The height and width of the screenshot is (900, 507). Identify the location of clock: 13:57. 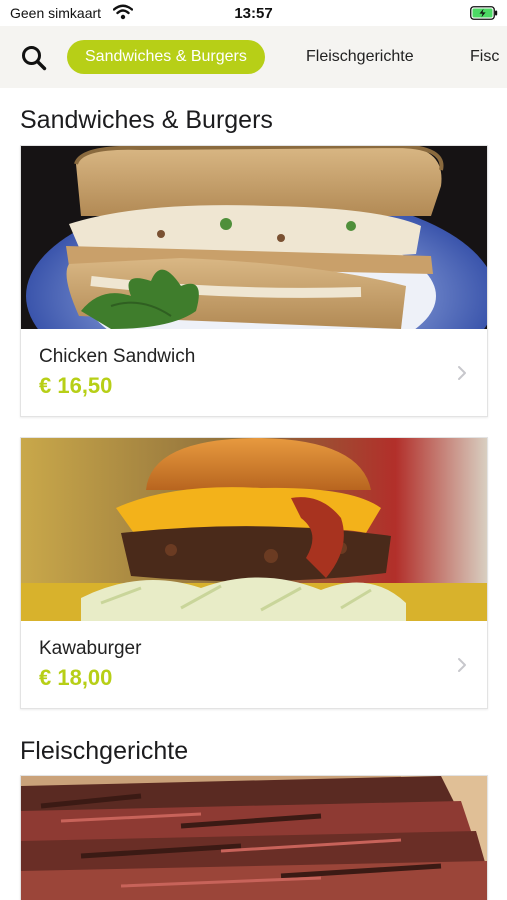
(253, 13).